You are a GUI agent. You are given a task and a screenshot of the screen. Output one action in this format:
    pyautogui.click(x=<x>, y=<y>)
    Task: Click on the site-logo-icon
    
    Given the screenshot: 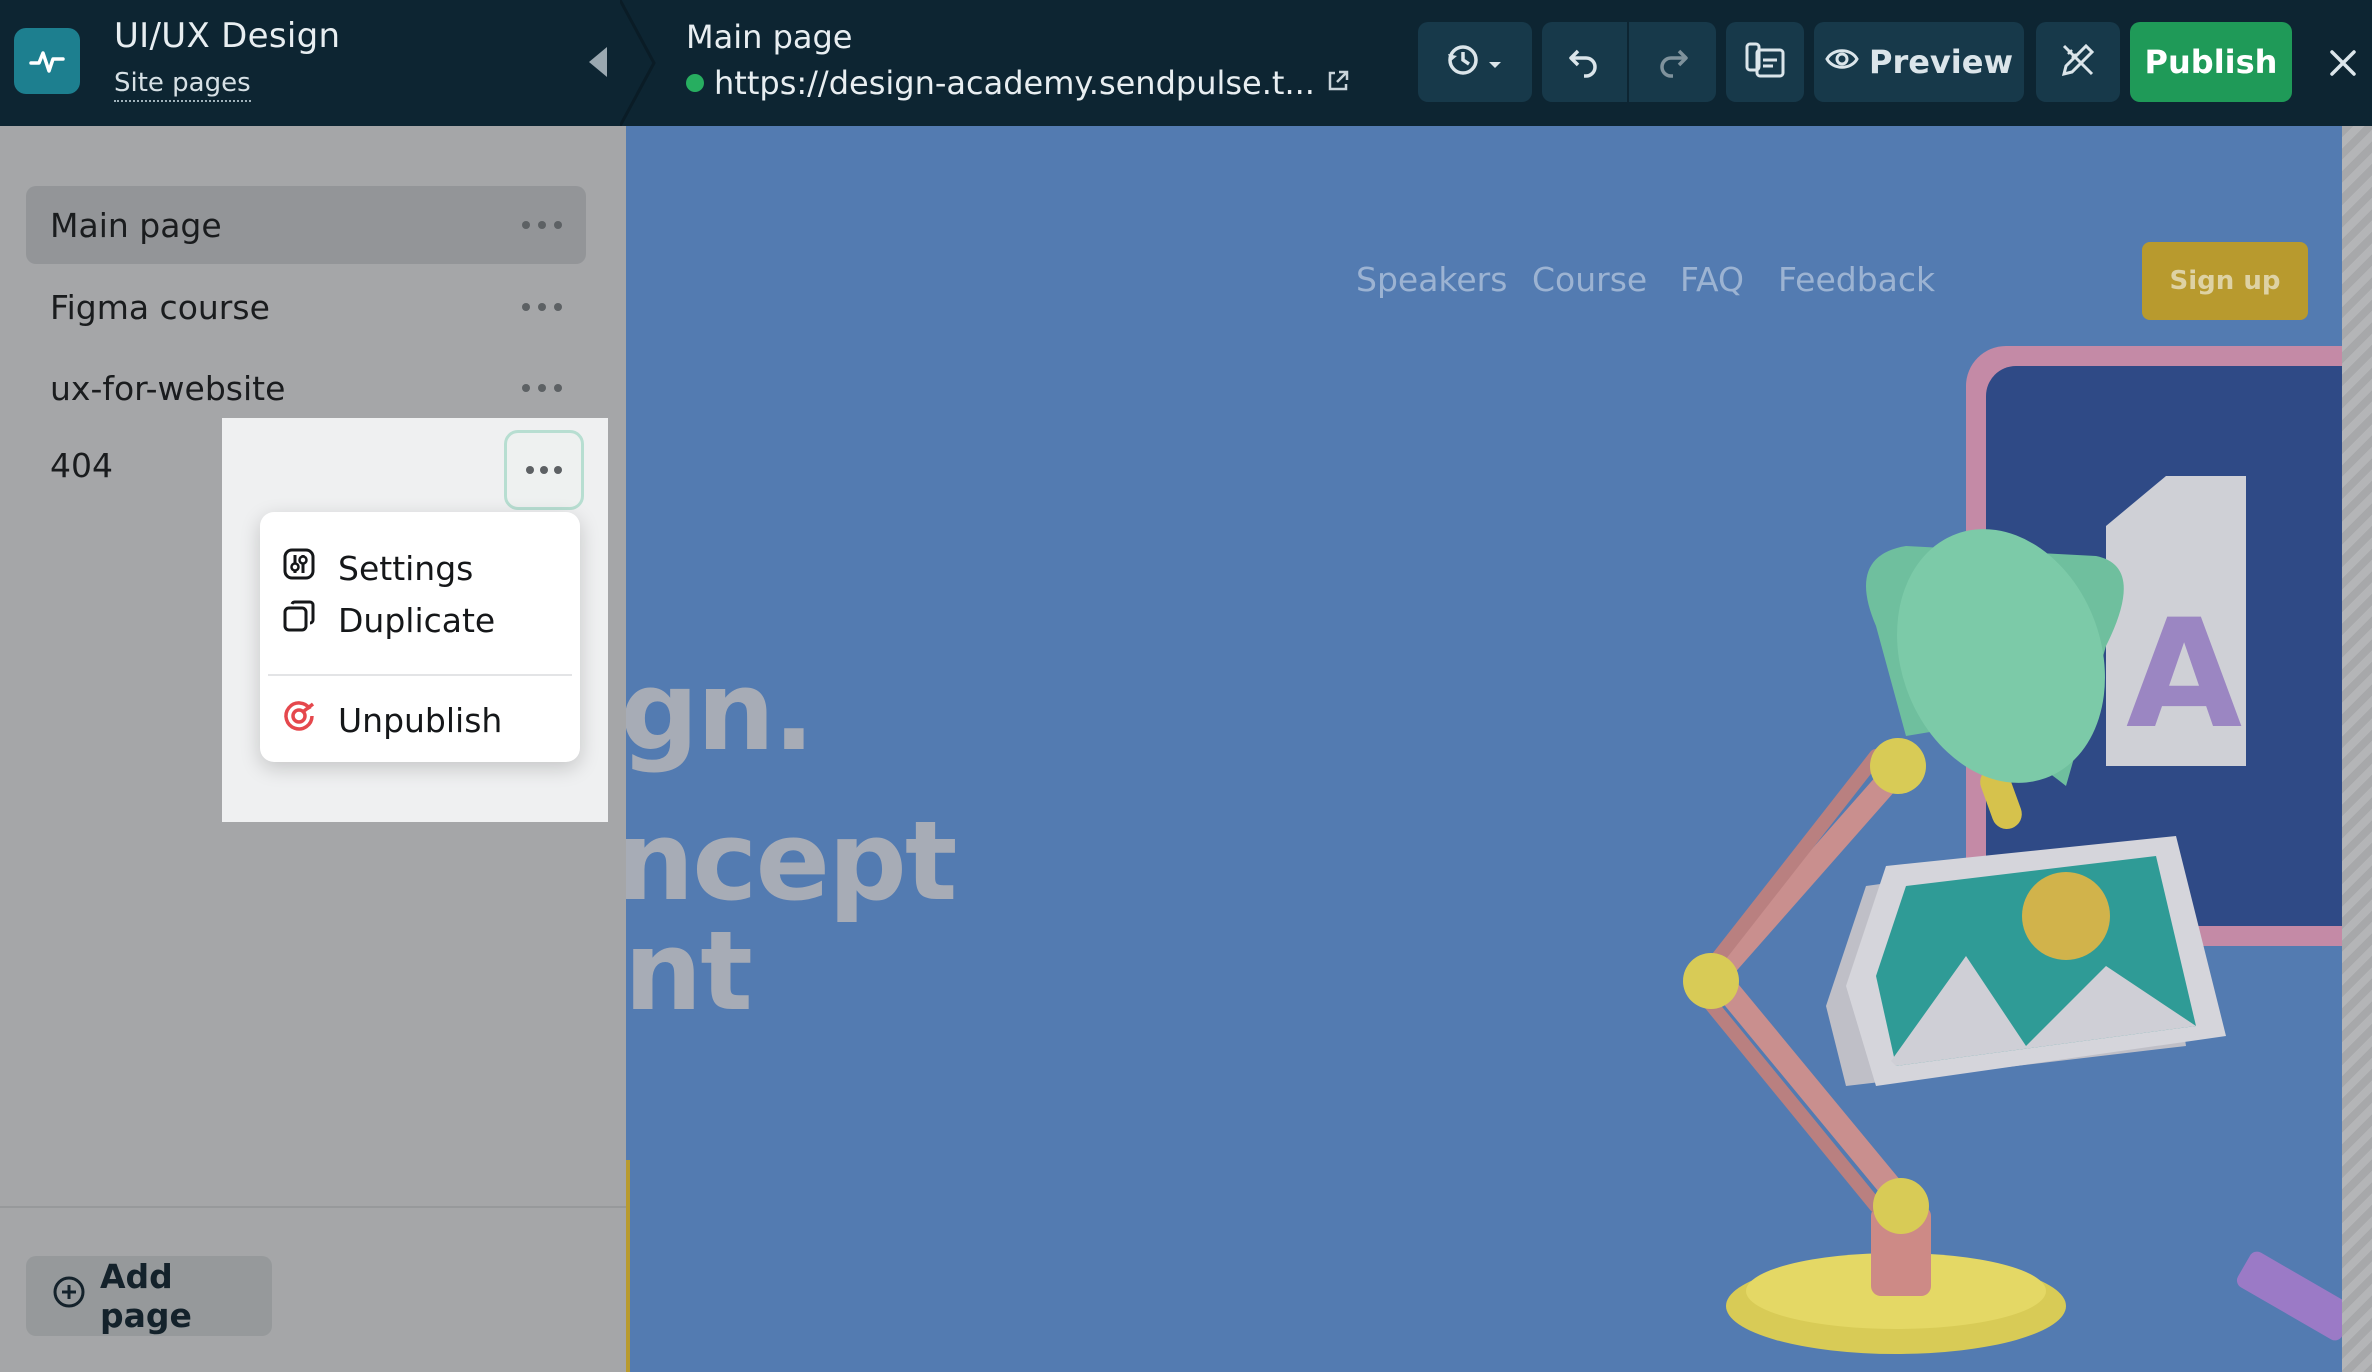 What is the action you would take?
    pyautogui.click(x=47, y=61)
    